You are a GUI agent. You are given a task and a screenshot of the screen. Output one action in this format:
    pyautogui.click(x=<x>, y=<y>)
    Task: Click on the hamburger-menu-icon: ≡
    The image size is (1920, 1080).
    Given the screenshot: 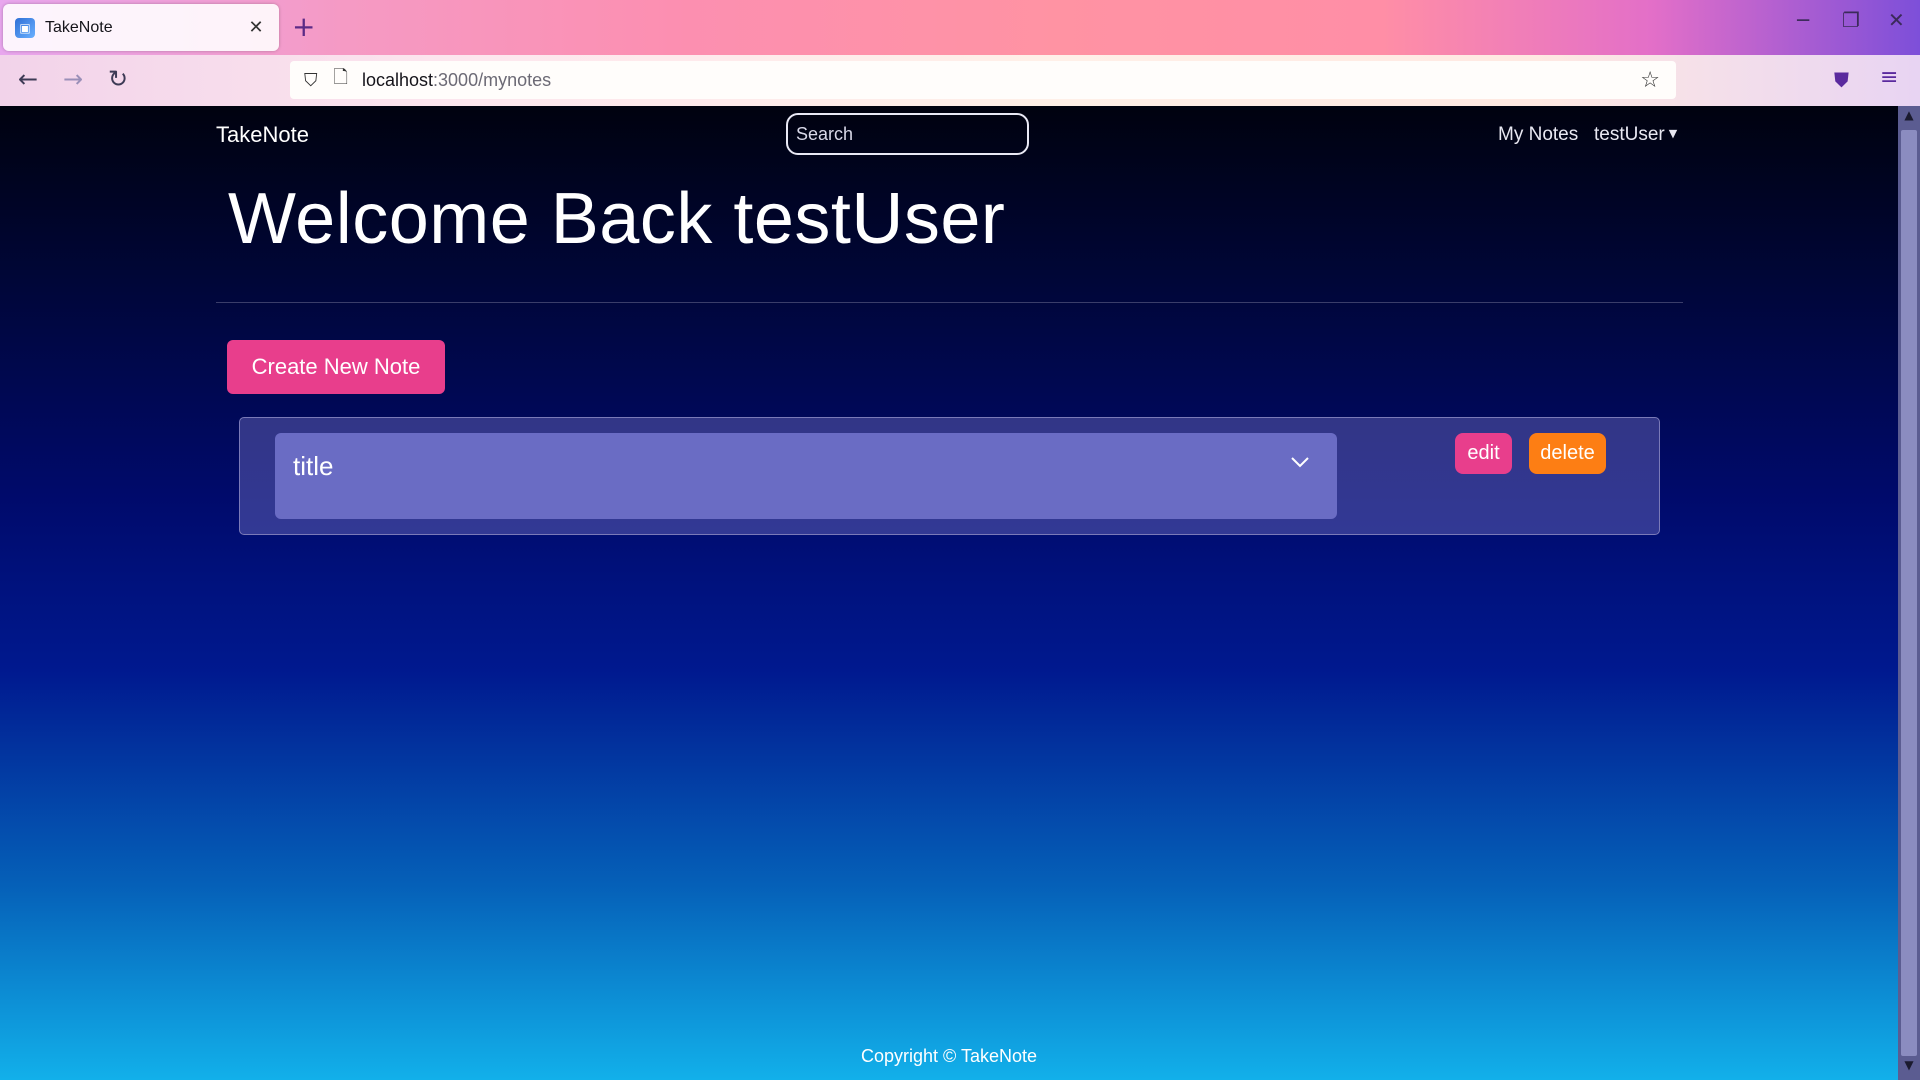 What is the action you would take?
    pyautogui.click(x=1889, y=77)
    